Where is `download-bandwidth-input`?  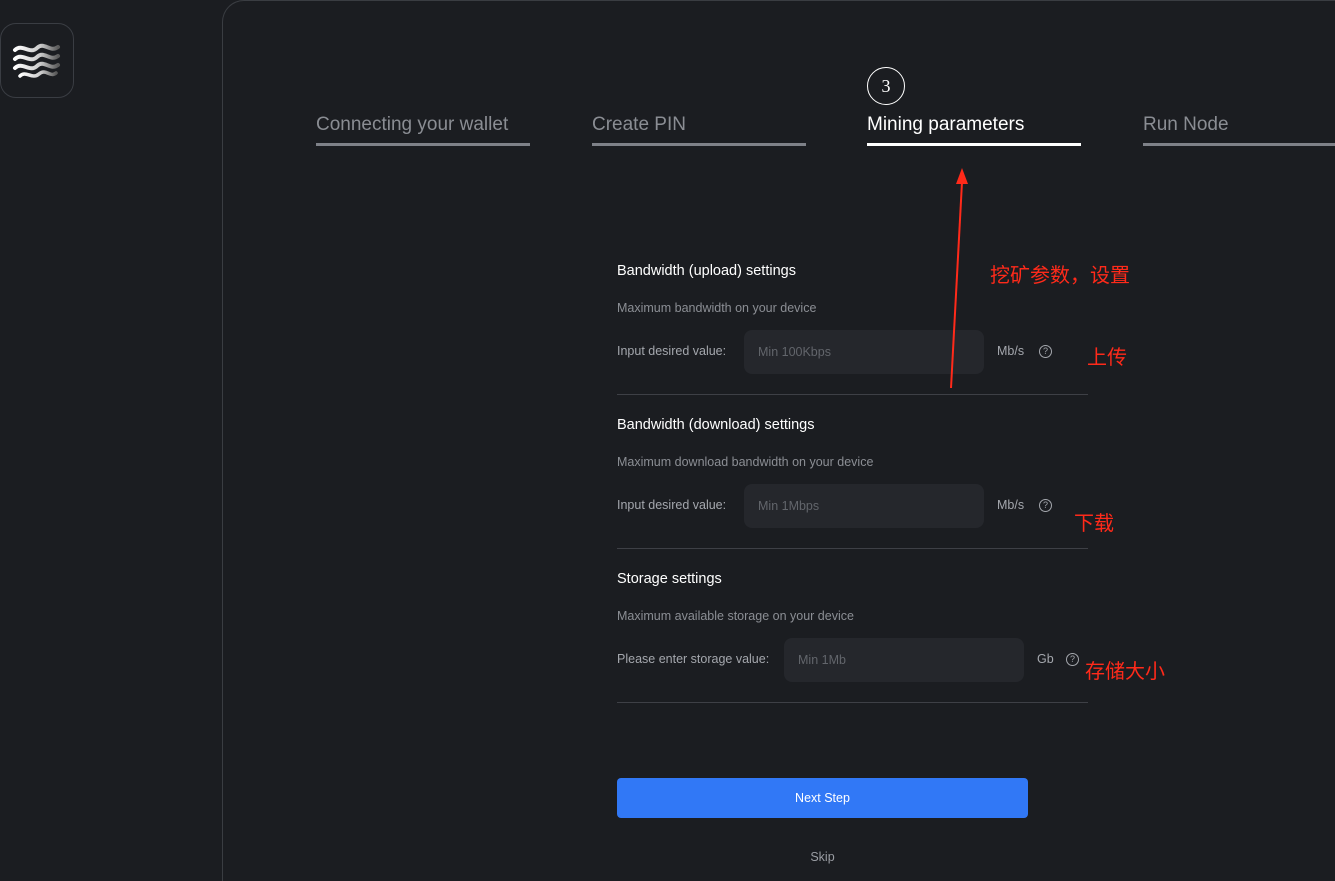 download-bandwidth-input is located at coordinates (864, 506).